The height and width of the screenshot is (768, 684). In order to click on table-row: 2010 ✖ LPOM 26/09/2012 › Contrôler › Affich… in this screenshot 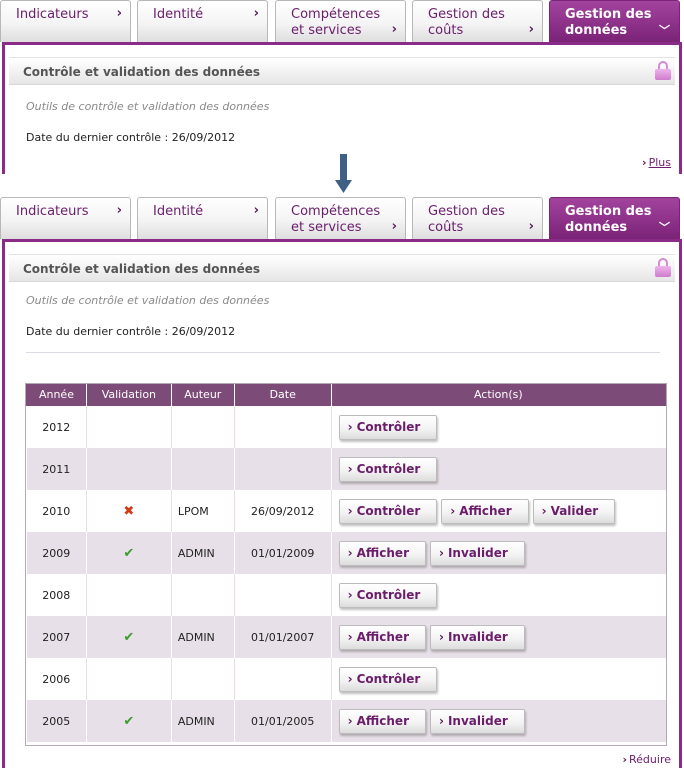, I will do `click(346, 511)`.